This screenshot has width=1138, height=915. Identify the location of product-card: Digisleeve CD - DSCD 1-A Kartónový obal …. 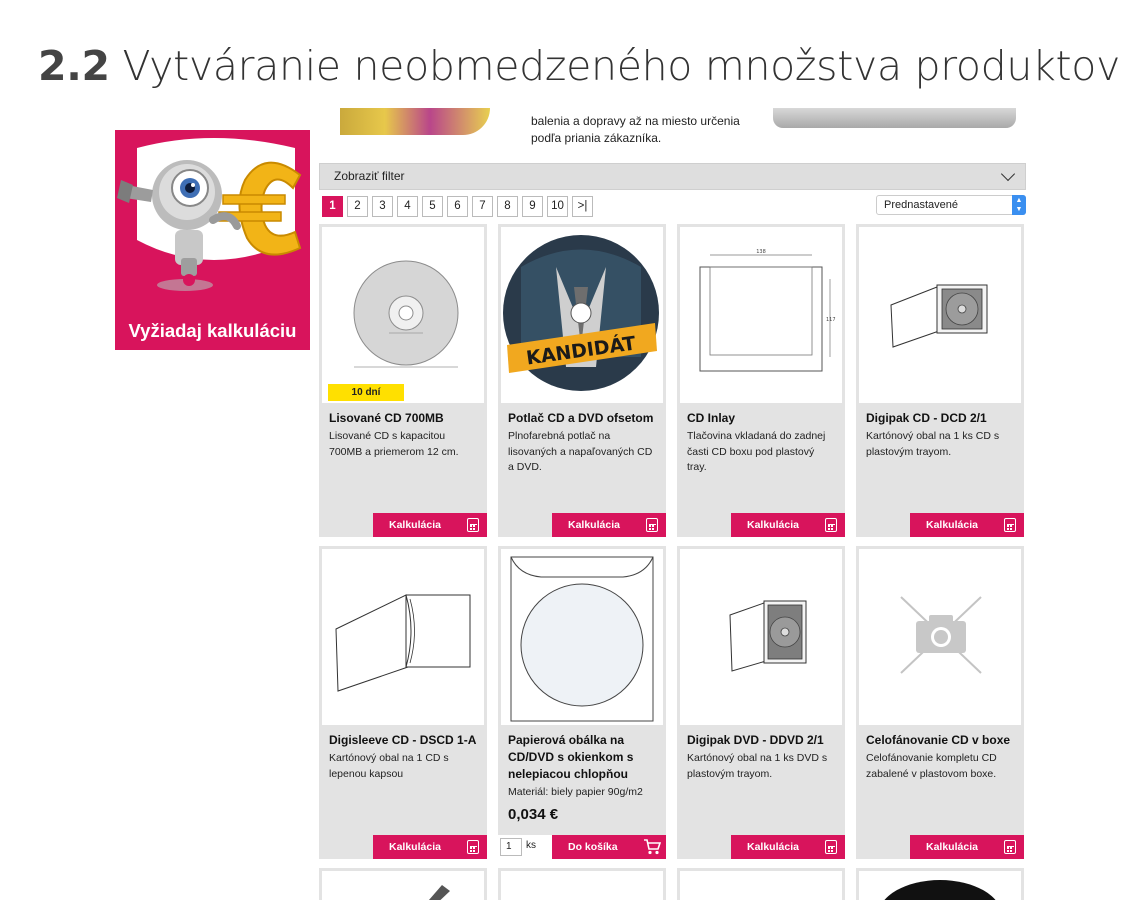
(403, 702).